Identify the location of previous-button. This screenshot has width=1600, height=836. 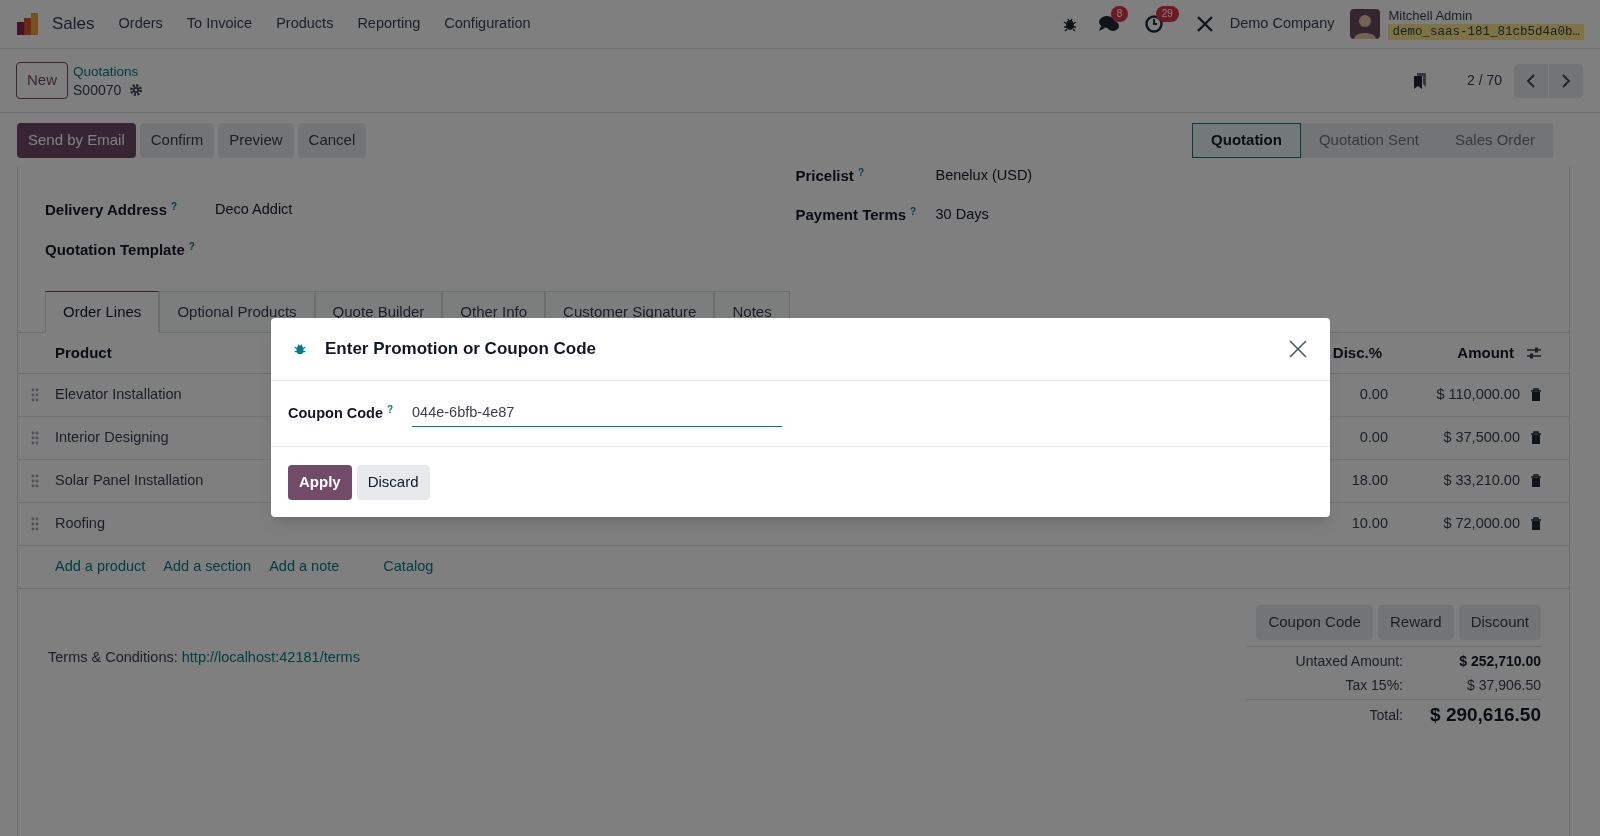
(1531, 80).